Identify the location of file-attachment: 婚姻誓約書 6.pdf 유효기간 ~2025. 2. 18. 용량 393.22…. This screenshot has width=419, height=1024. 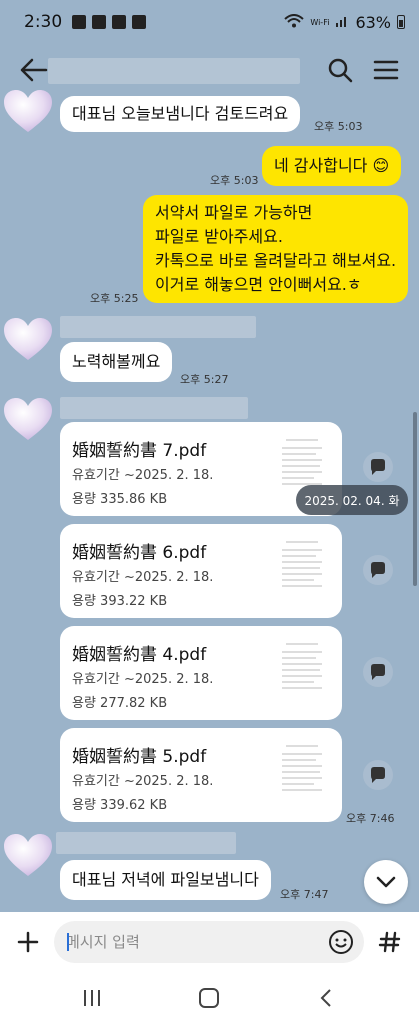
(201, 571).